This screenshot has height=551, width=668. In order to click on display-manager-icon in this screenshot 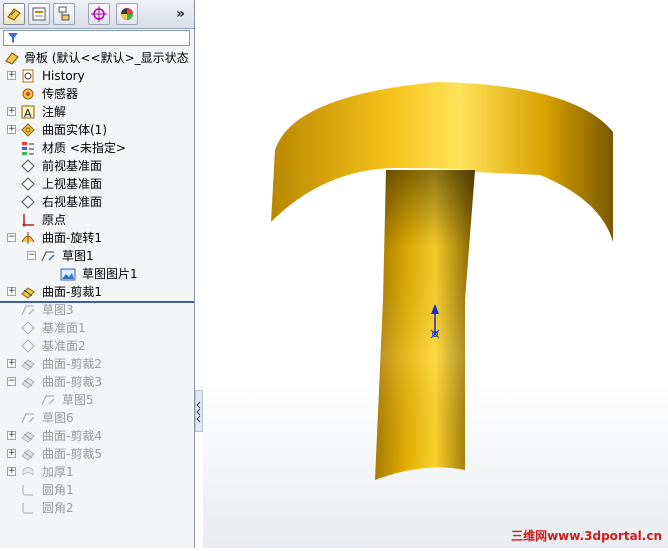, I will do `click(127, 14)`.